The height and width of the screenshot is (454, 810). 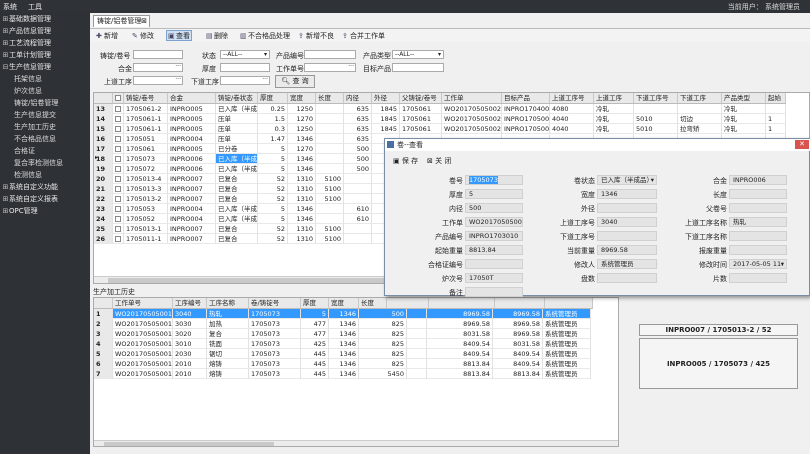 I want to click on sidebar-item-production-info: ⊟生产信息管理, so click(x=26, y=67).